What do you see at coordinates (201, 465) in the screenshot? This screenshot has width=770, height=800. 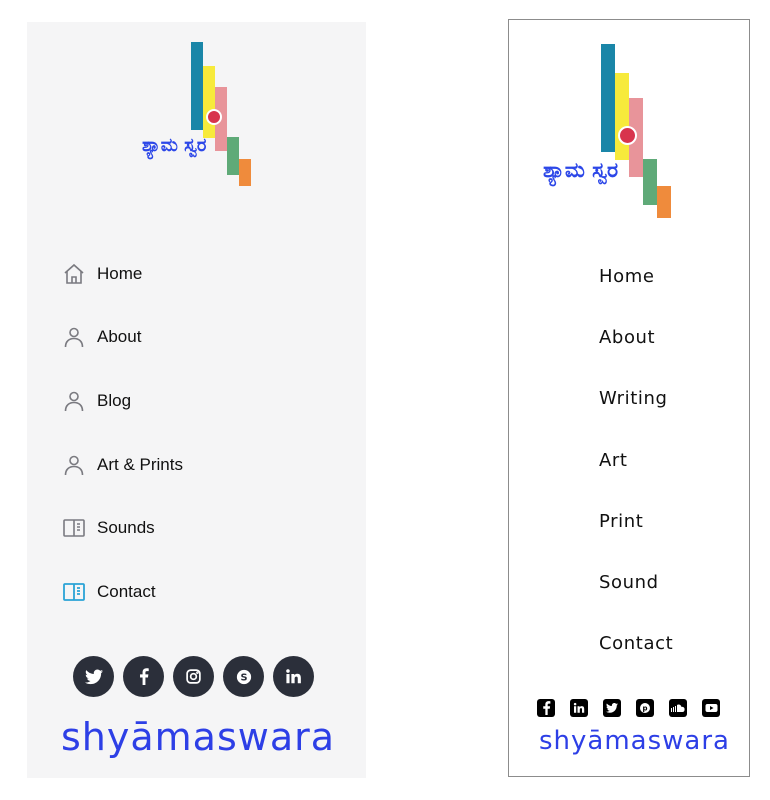 I see `nav-item-art-prints: Art & Prints` at bounding box center [201, 465].